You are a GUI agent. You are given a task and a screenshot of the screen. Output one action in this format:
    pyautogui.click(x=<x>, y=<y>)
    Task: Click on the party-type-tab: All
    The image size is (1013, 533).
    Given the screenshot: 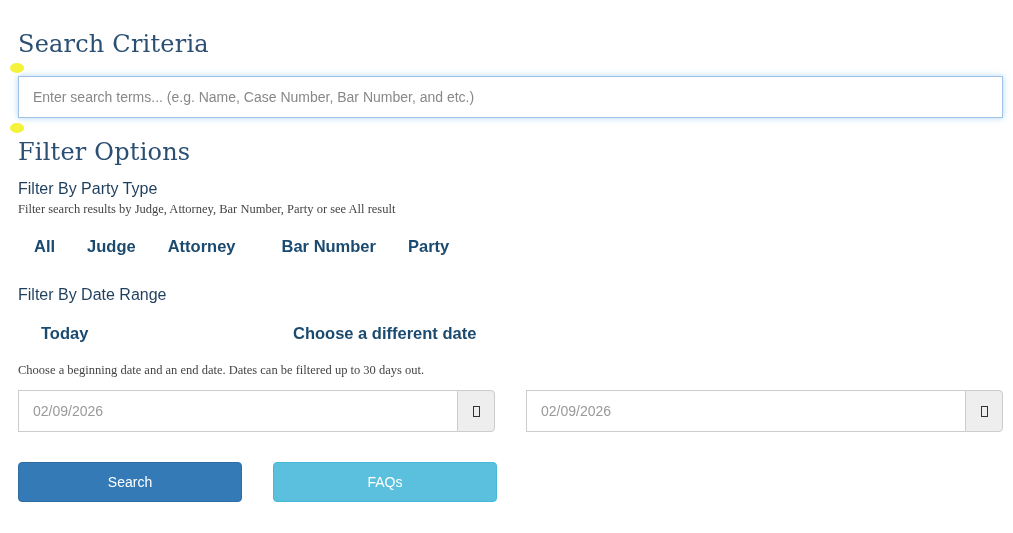 What is the action you would take?
    pyautogui.click(x=45, y=246)
    